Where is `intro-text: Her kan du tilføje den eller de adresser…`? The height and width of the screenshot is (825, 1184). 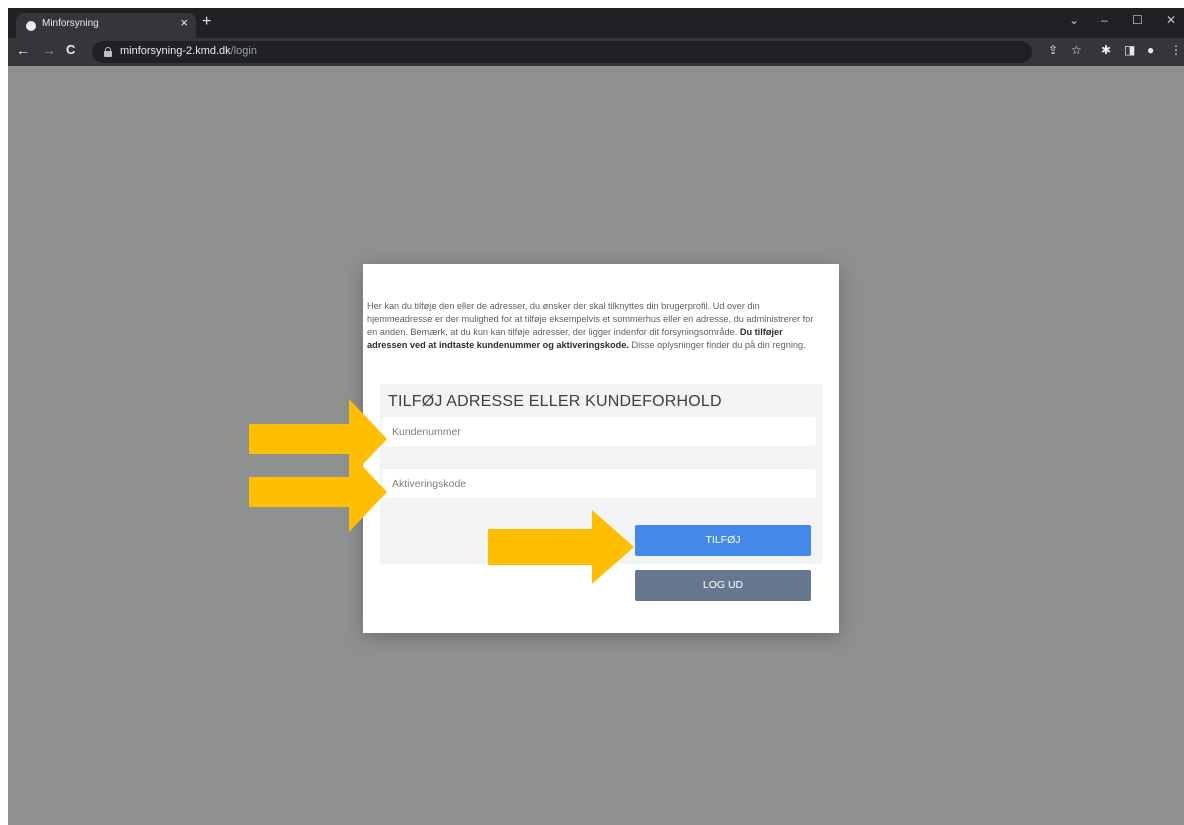
intro-text: Her kan du tilføje den eller de adresser… is located at coordinates (596, 326).